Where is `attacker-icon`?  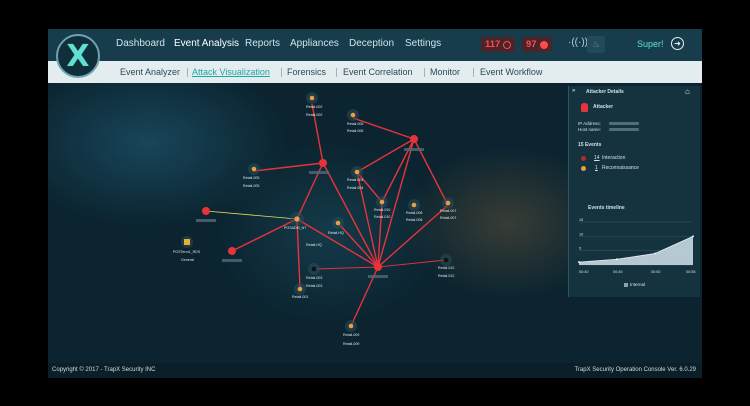
attacker-icon is located at coordinates (584, 107).